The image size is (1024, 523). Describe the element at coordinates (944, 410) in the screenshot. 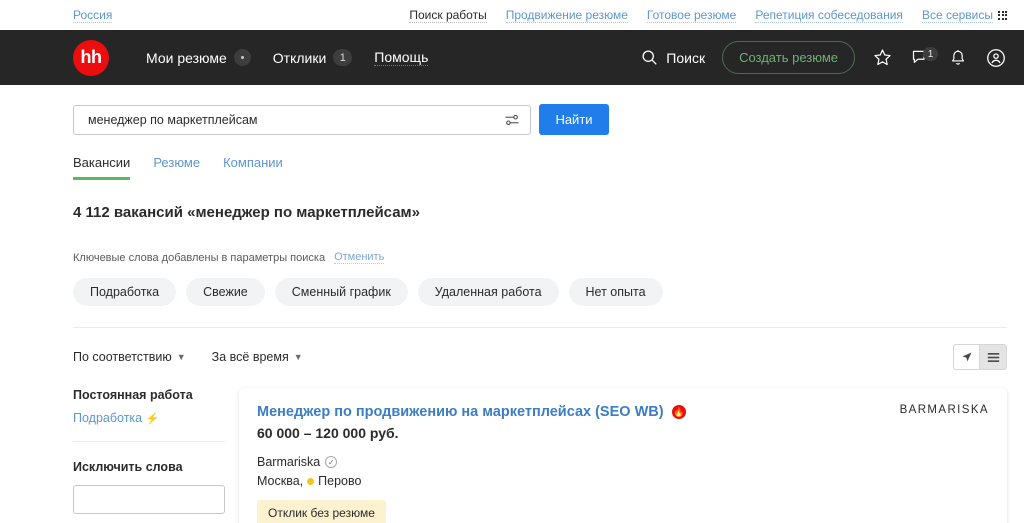

I see `company-logo: BARMARISKA` at that location.